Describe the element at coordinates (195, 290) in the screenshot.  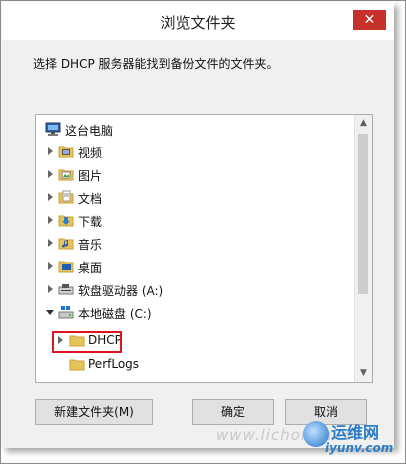
I see `tree-item-floppy-drive: 软盘驱动器 (A:)` at that location.